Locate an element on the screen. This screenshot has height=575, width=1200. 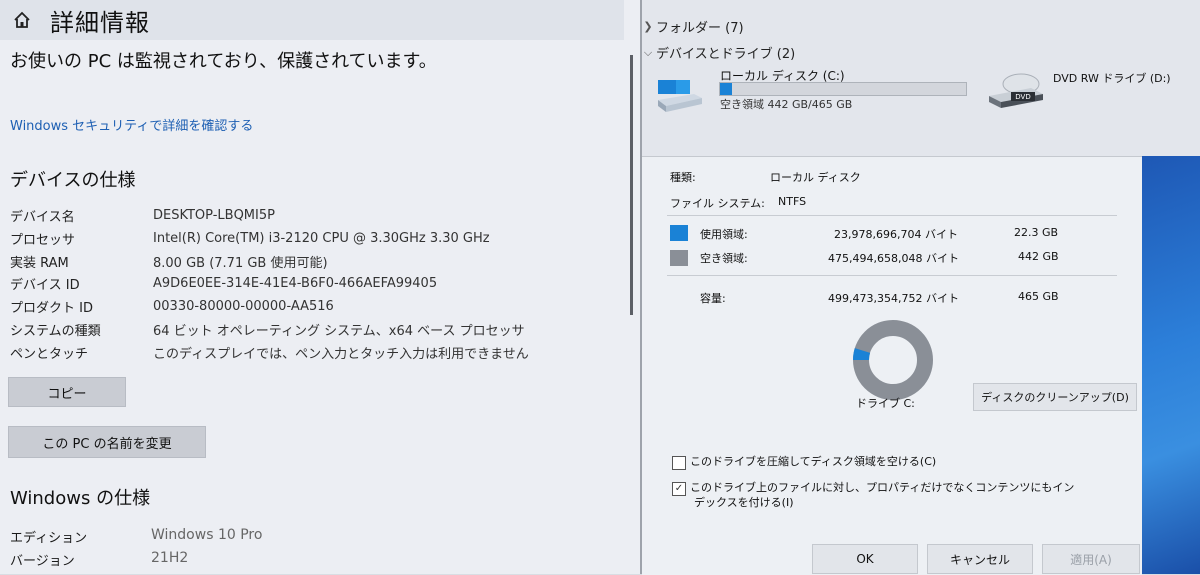
devices-group-header: ⌵ デバイスとドライブ (2) is located at coordinates (719, 53).